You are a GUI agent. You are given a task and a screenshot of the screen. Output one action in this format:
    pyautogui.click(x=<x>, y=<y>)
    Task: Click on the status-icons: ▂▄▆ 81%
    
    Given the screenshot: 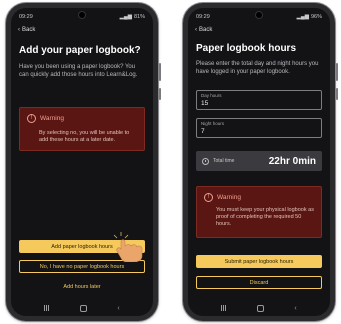 What is the action you would take?
    pyautogui.click(x=132, y=17)
    